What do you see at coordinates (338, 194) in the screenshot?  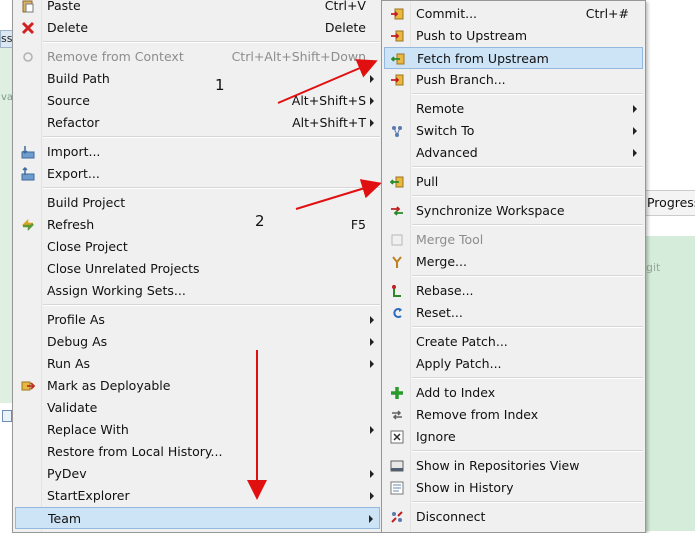 I see `arrow-to-pull` at bounding box center [338, 194].